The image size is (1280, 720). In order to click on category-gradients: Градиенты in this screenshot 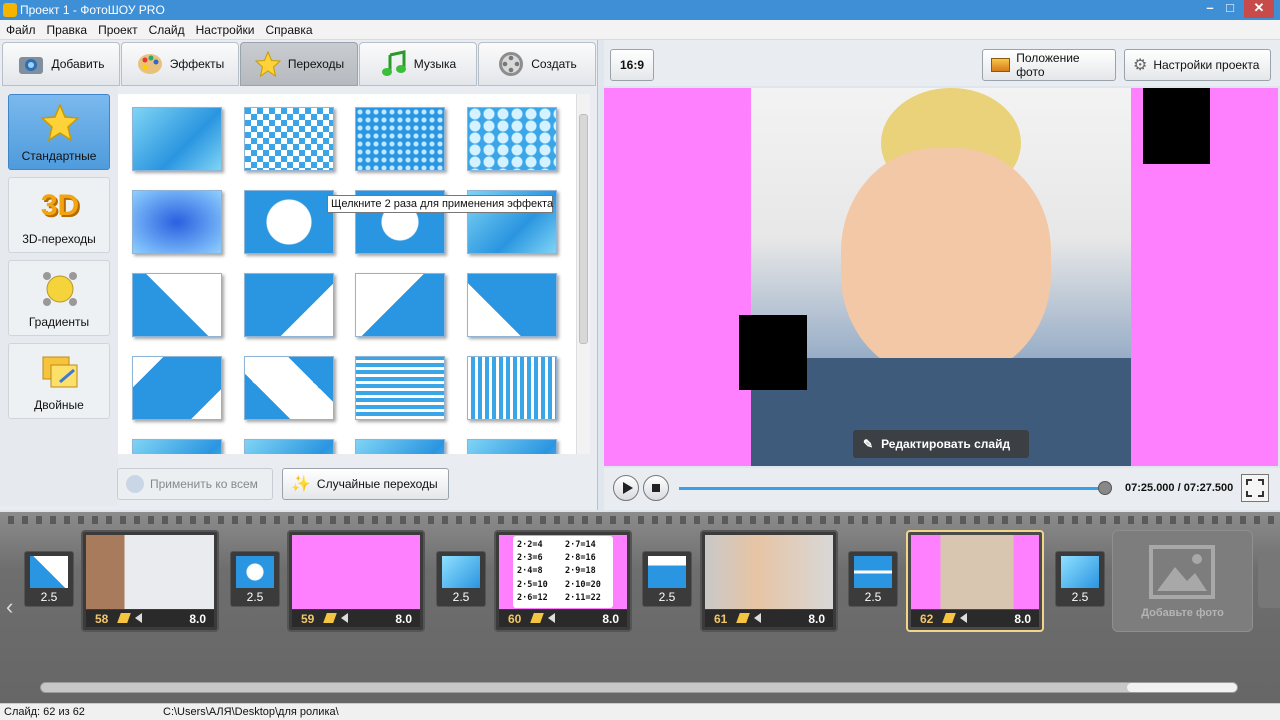, I will do `click(59, 298)`.